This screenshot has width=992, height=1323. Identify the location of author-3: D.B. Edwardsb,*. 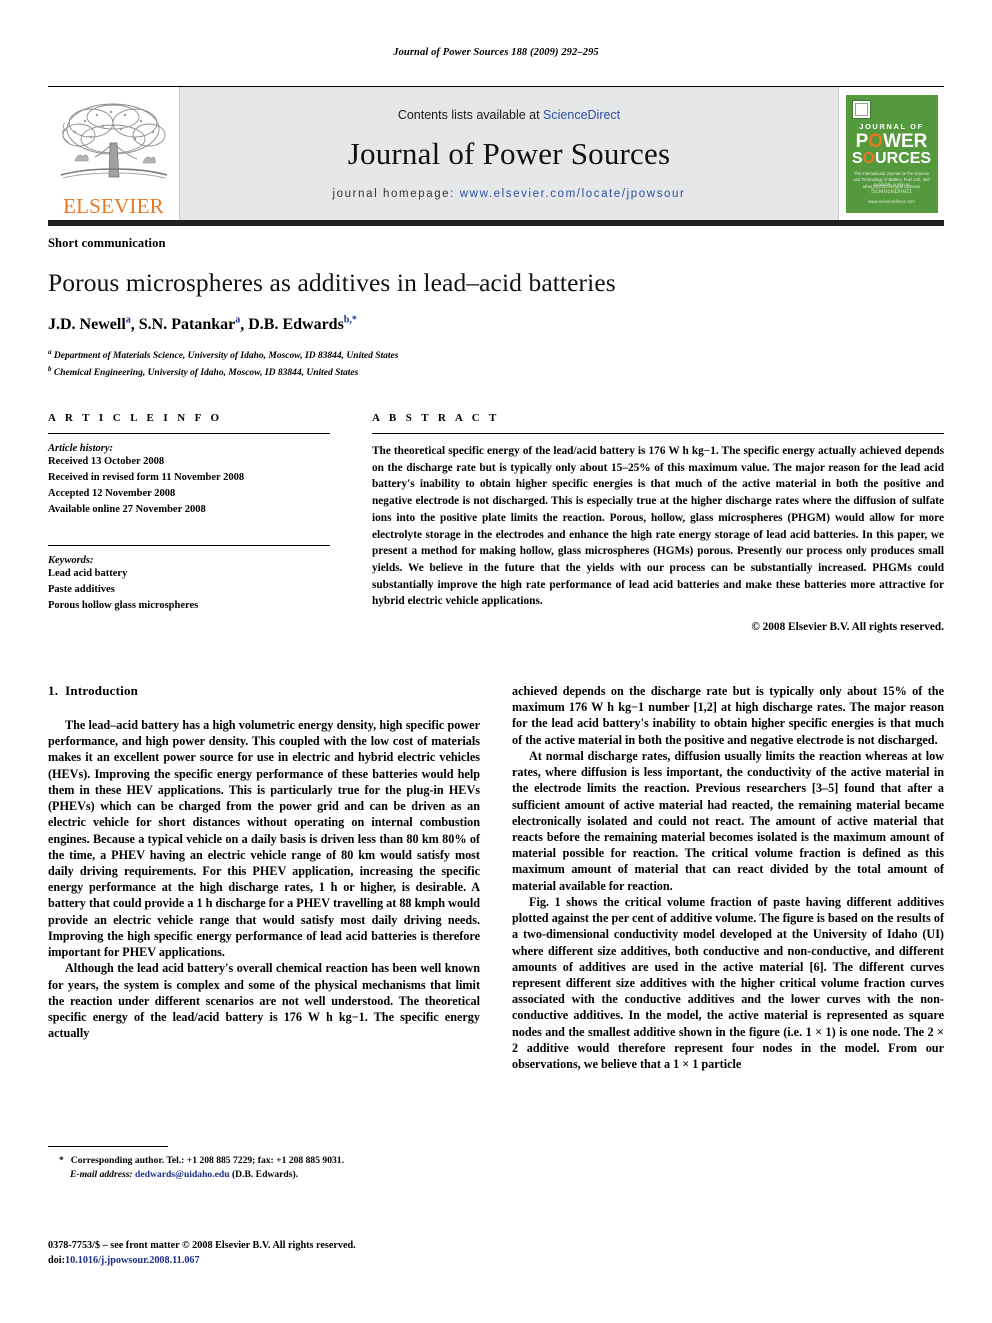
(302, 324).